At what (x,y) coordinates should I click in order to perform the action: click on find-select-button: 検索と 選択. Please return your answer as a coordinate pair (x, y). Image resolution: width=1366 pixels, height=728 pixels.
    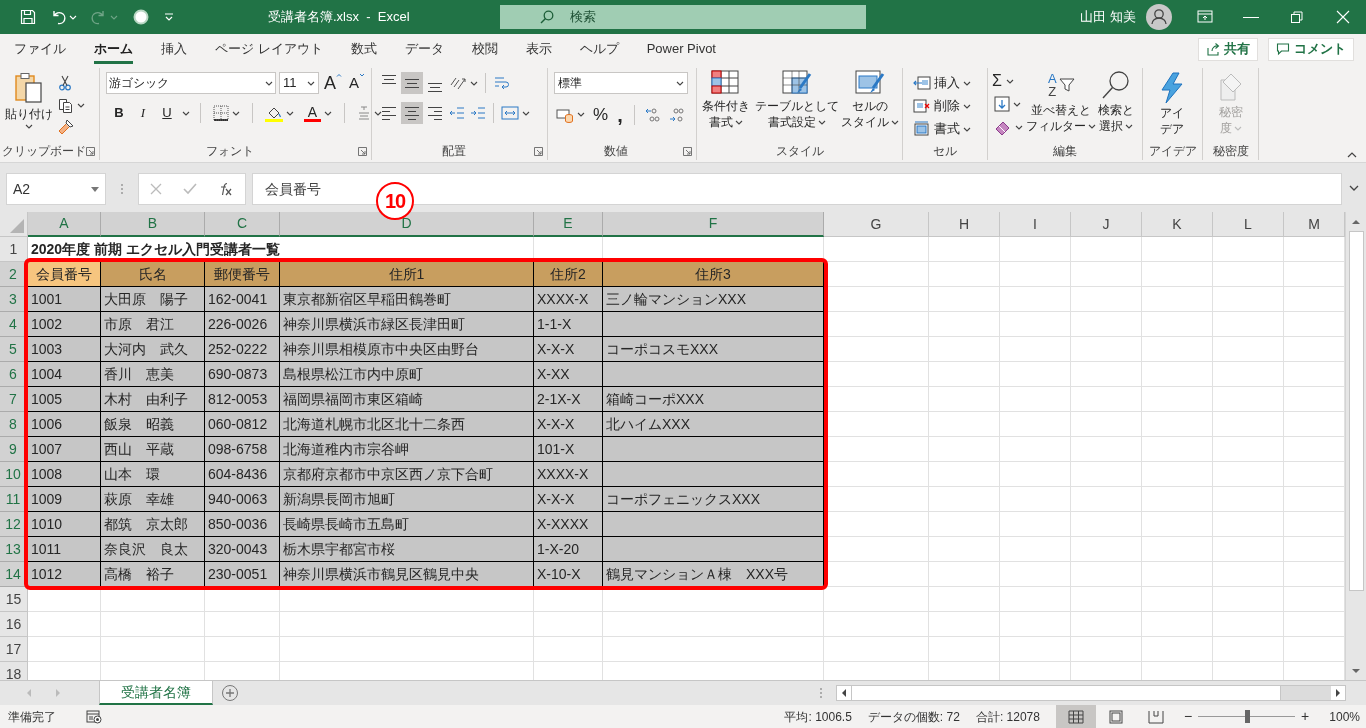
    Looking at the image, I should click on (1115, 106).